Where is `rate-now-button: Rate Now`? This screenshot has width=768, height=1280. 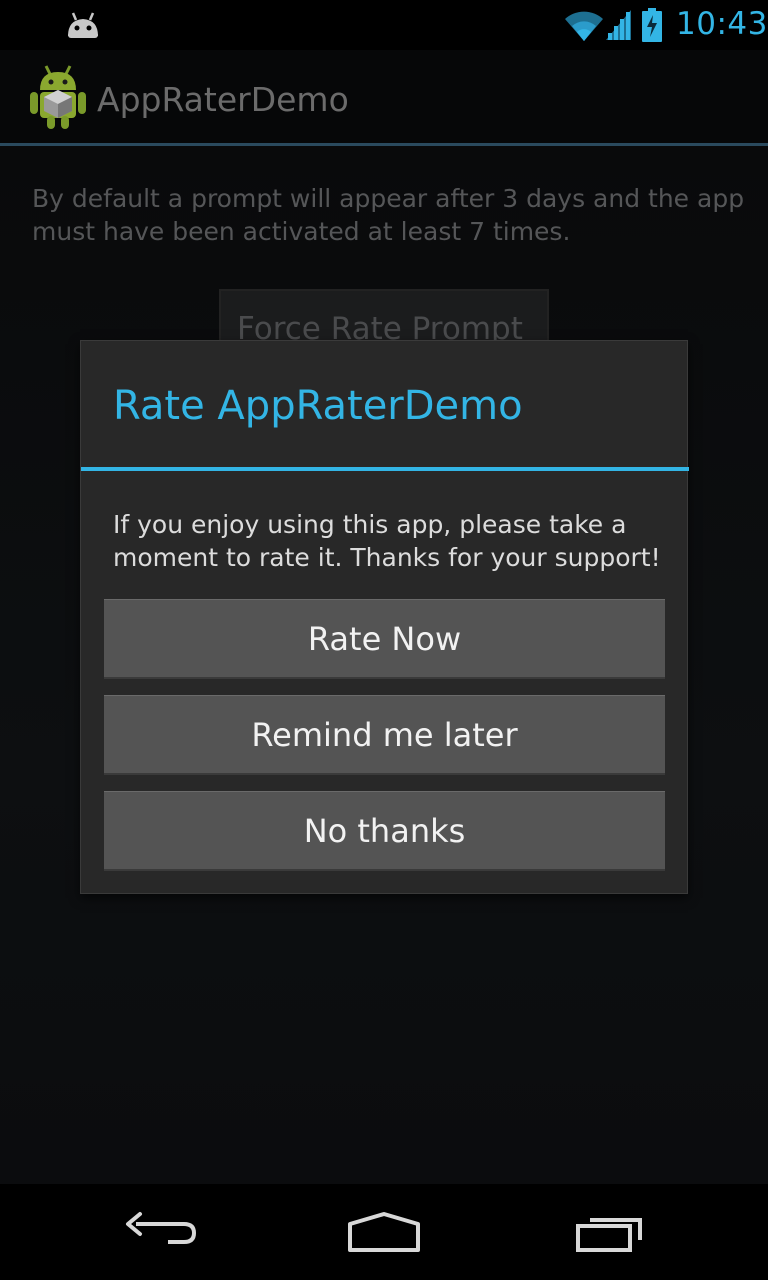 rate-now-button: Rate Now is located at coordinates (384, 639).